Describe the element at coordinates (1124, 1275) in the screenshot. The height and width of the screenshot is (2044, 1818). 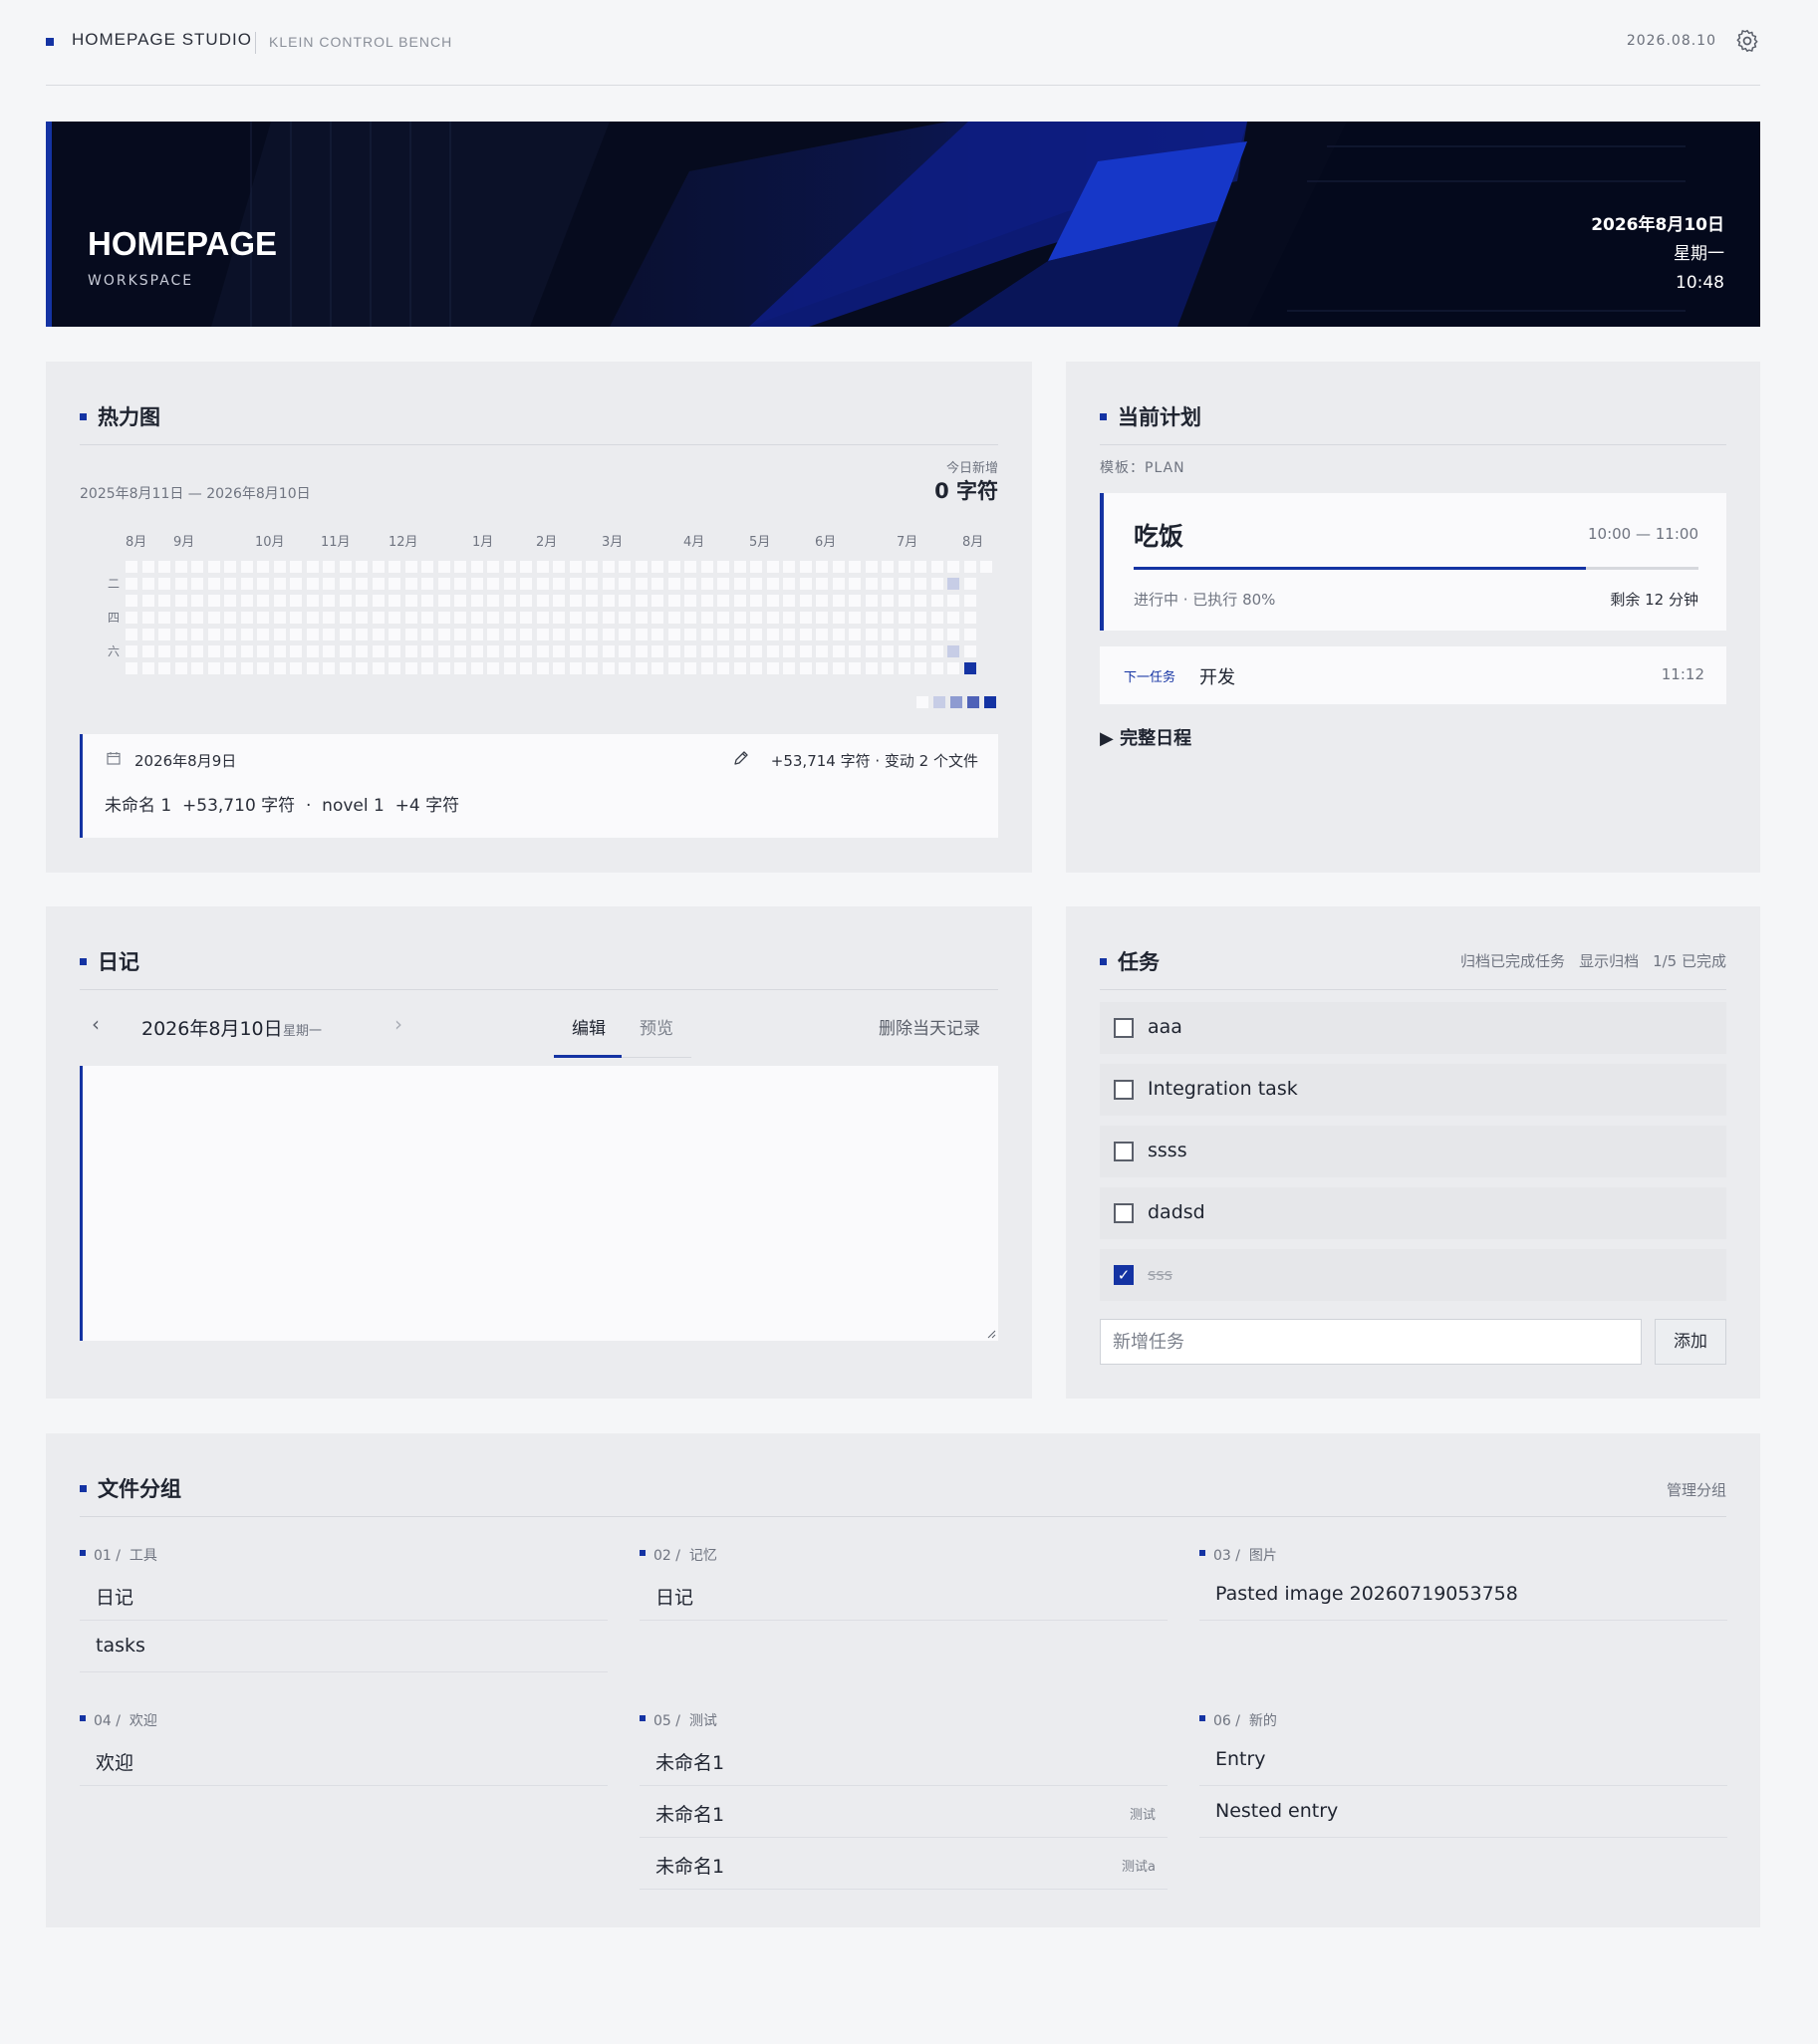
I see `task-checkbox: ✓` at that location.